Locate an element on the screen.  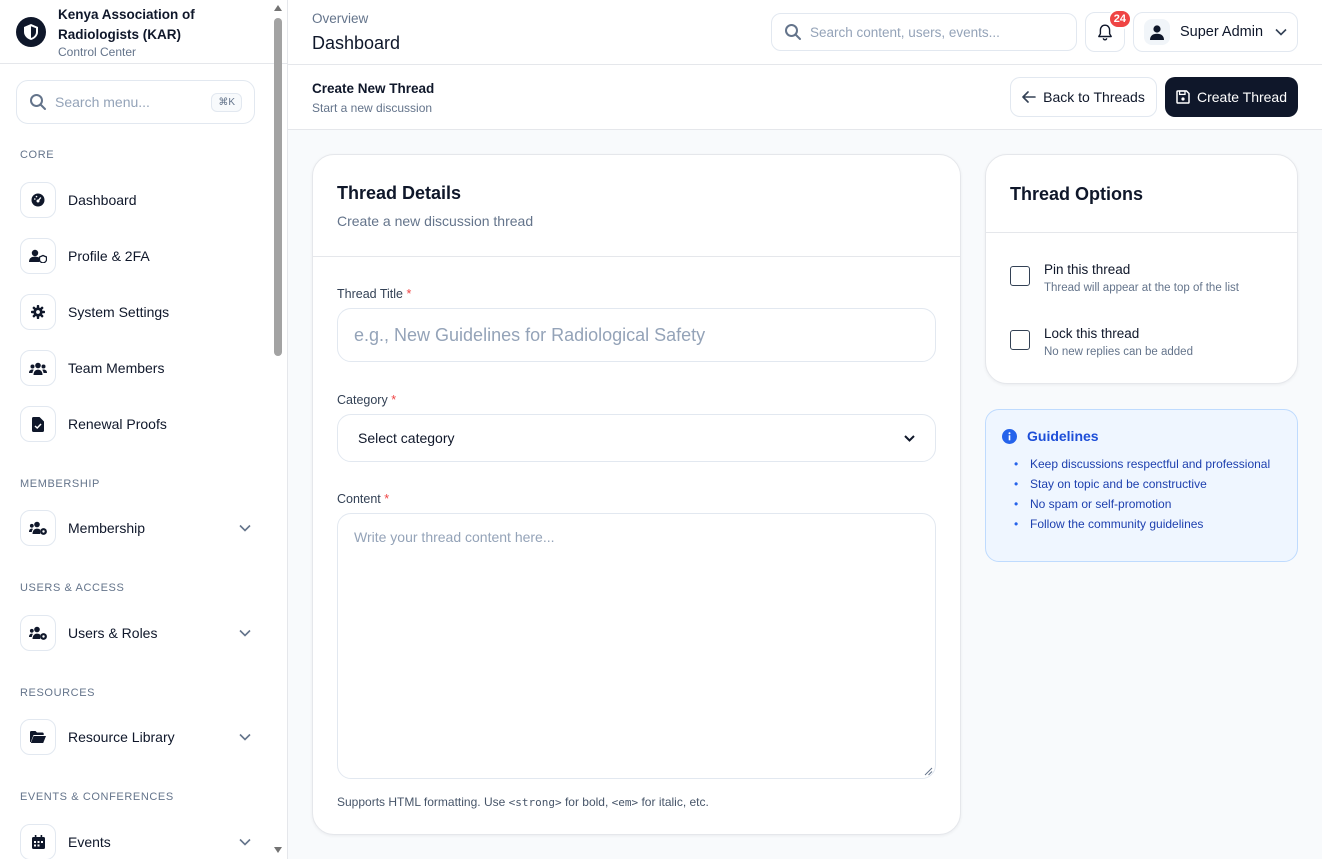
card-subtitle: Create a new discussion thread is located at coordinates (435, 221).